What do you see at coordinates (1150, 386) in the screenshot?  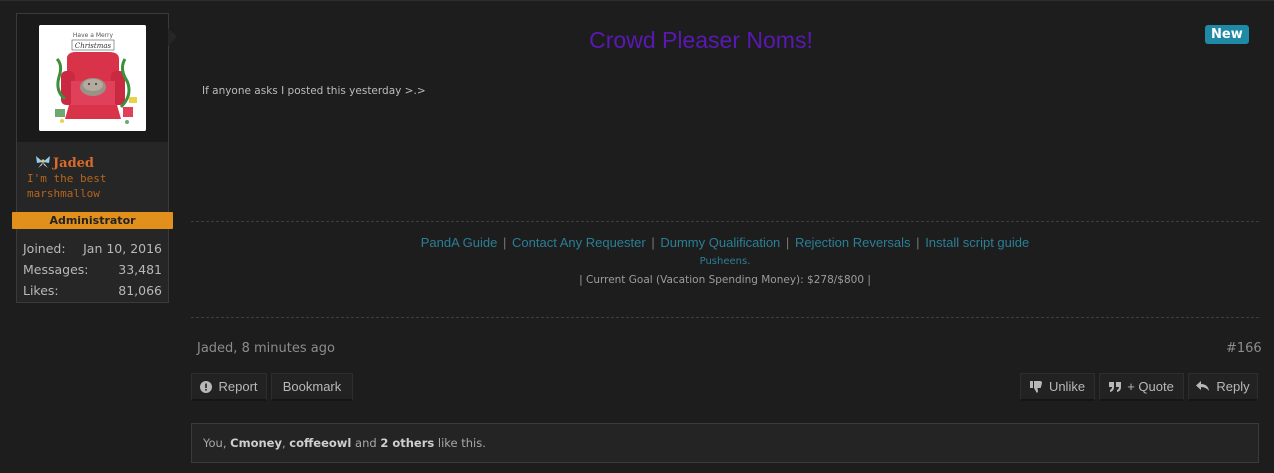 I see `quote-label: + Quote` at bounding box center [1150, 386].